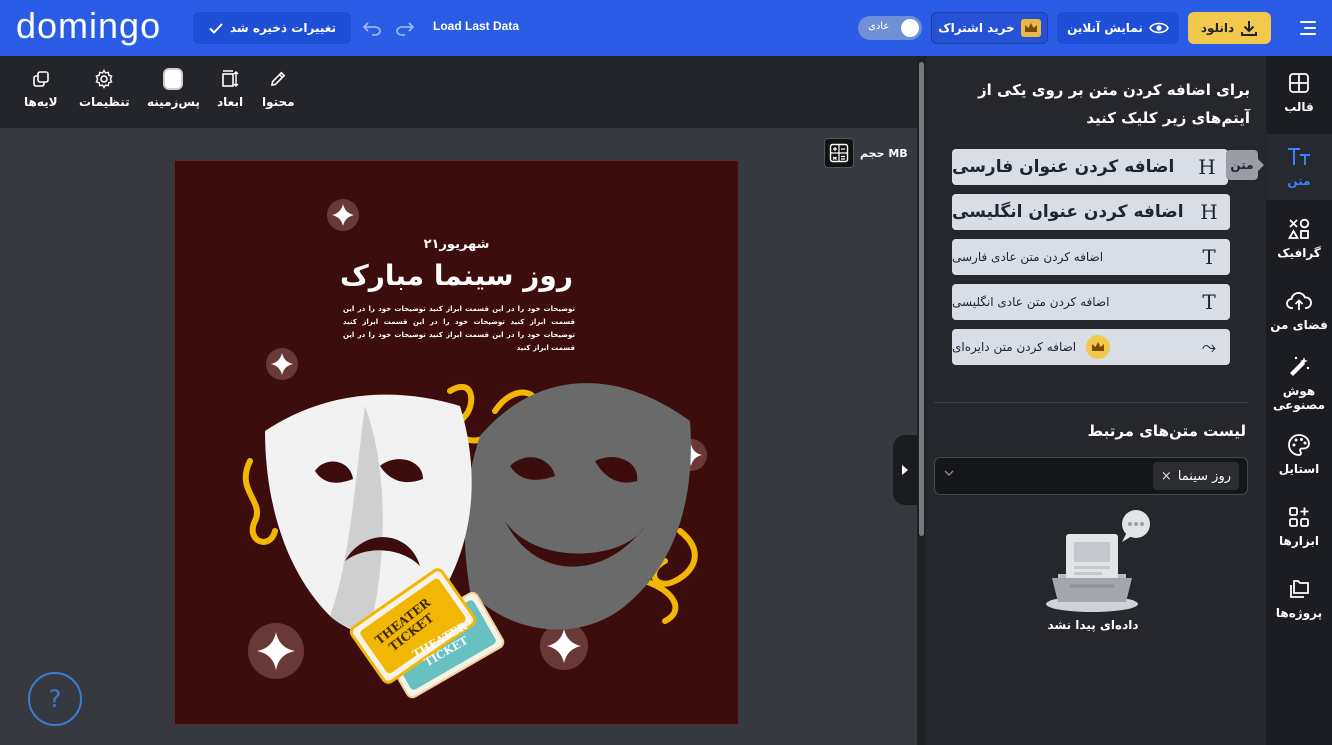 The width and height of the screenshot is (1332, 745). I want to click on sidebar-item-label: هوش مصنوعی, so click(1298, 398).